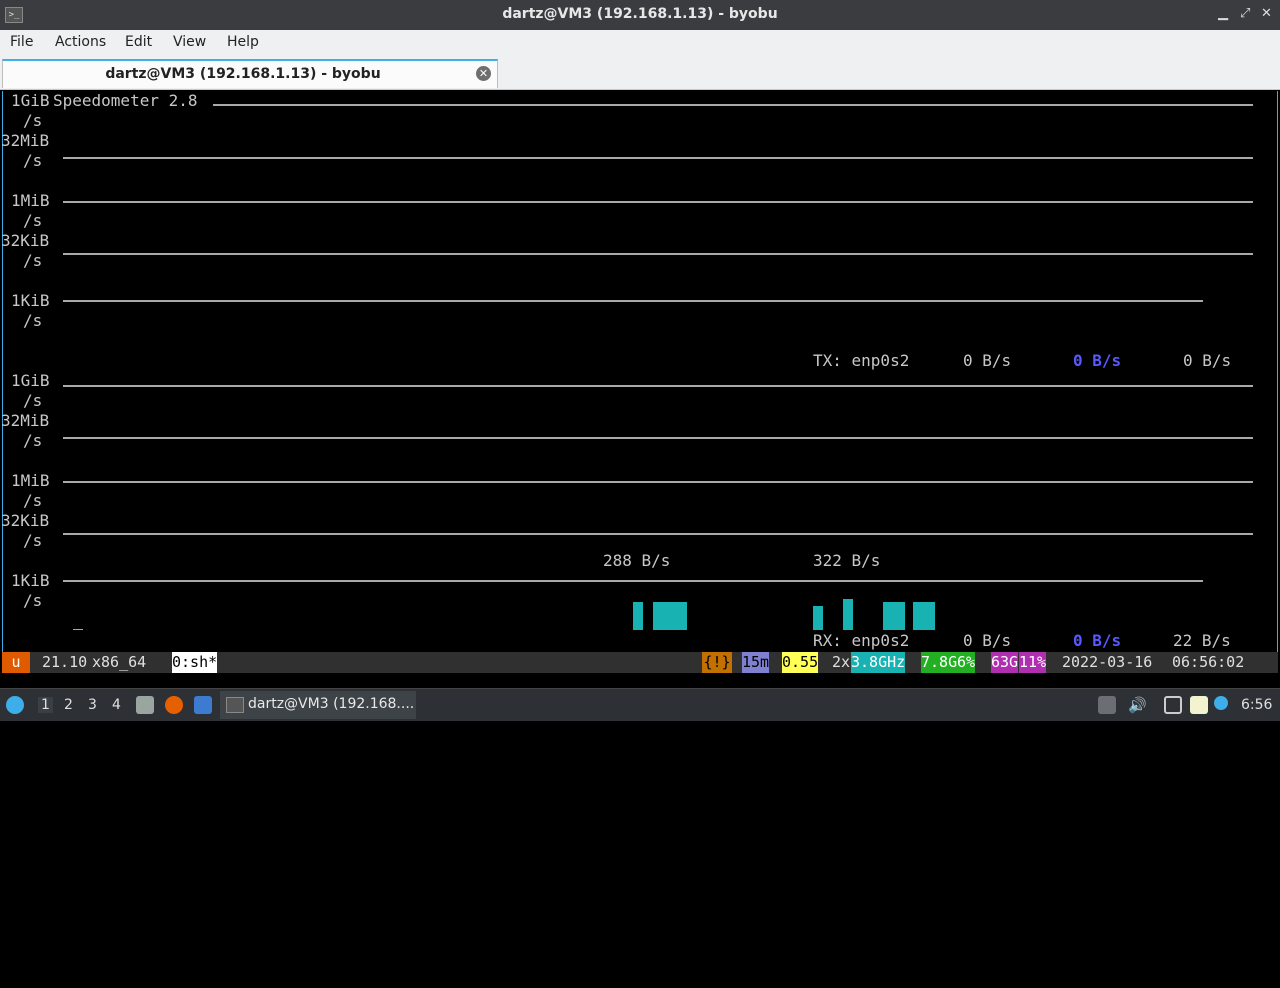  Describe the element at coordinates (25, 520) in the screenshot. I see `rx-ylabel-32kib: 32KiB` at that location.